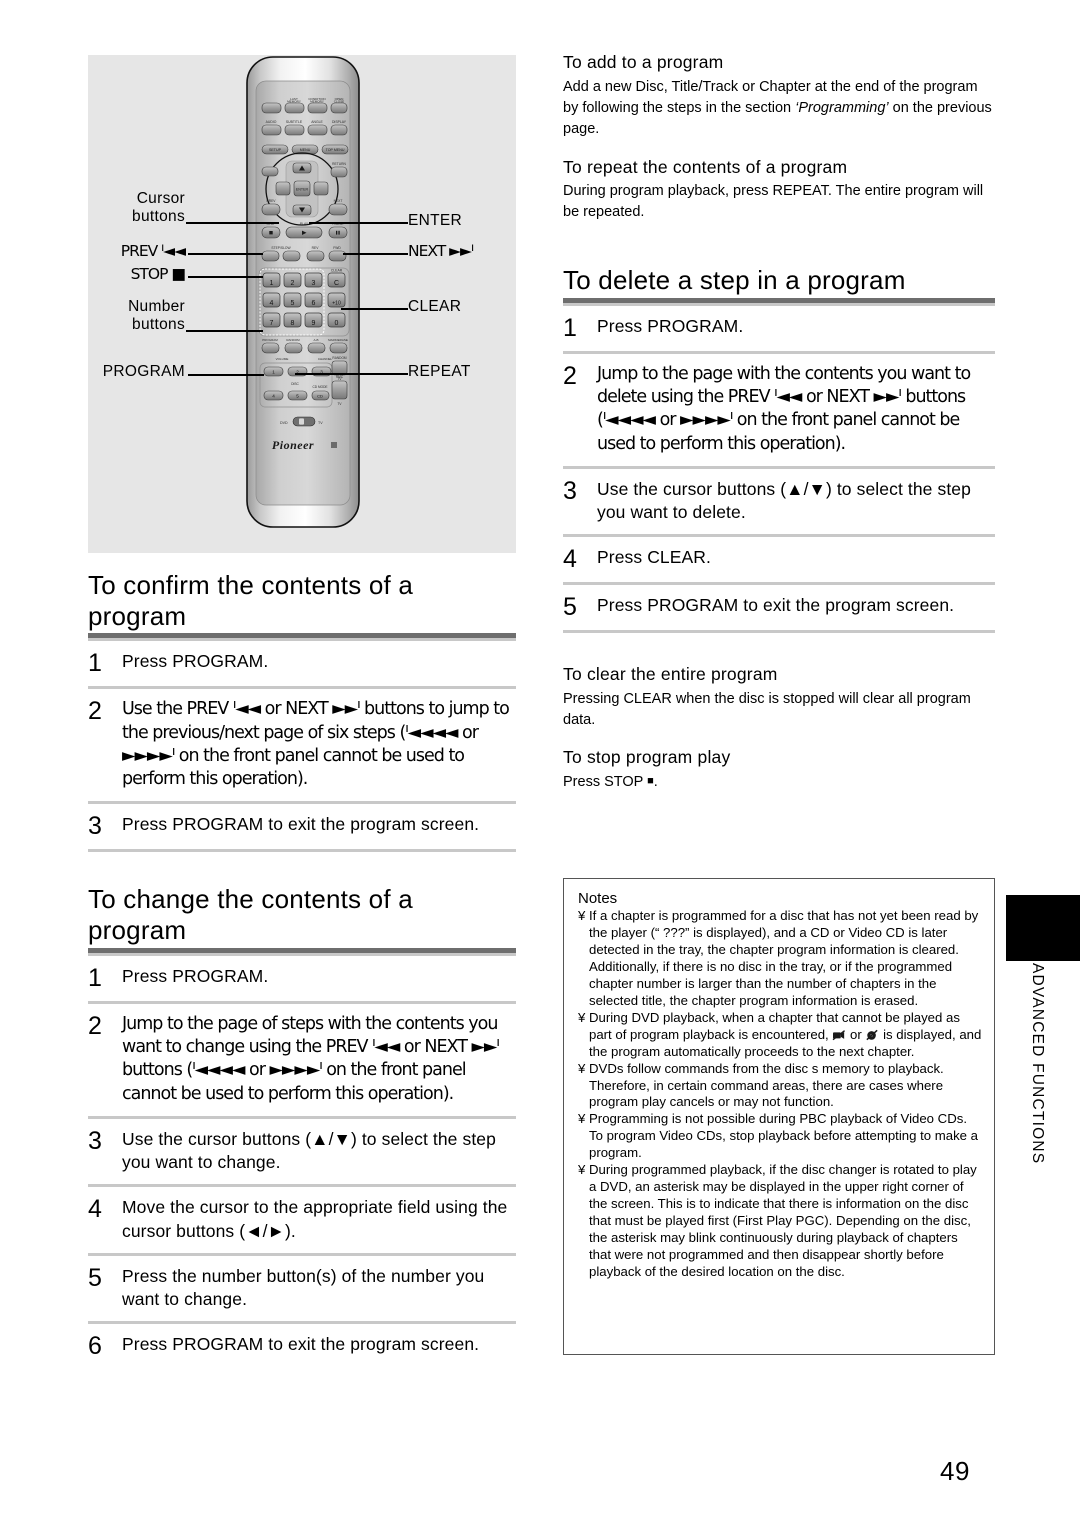  I want to click on svg-text: TOP MENU, so click(335, 150).